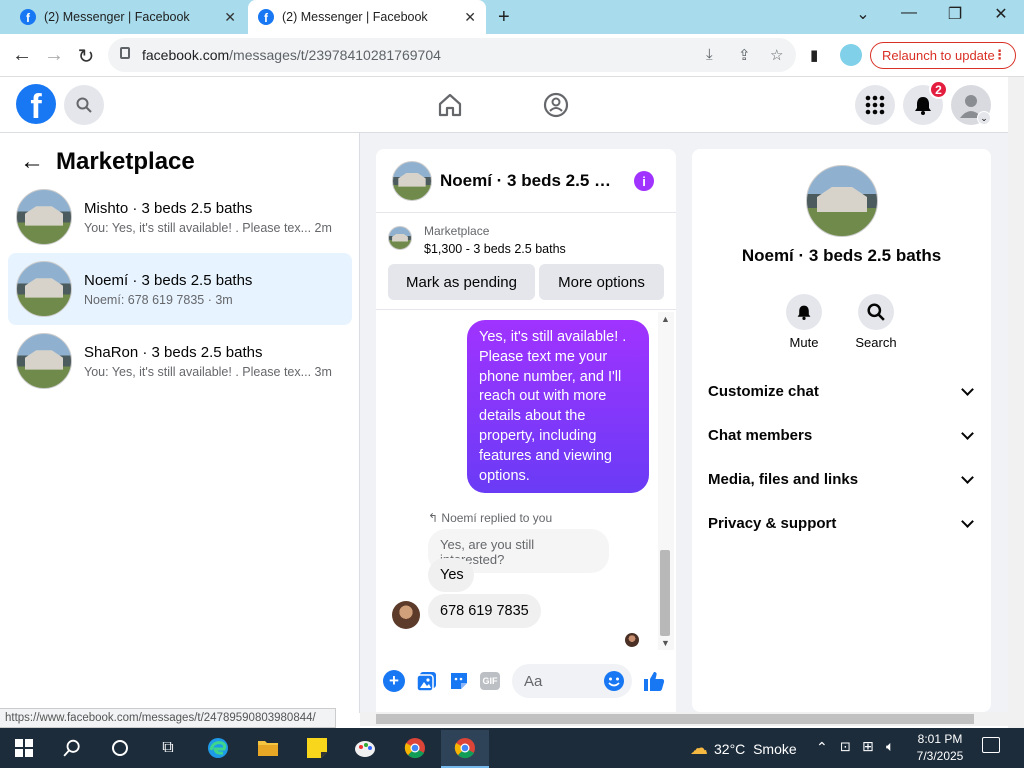  What do you see at coordinates (168, 208) in the screenshot?
I see `conversation-name: Mishto · 3 beds 2.5 baths` at bounding box center [168, 208].